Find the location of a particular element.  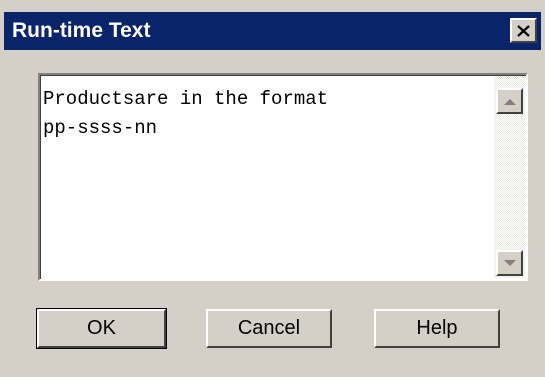

arrow-down-icon is located at coordinates (509, 262).